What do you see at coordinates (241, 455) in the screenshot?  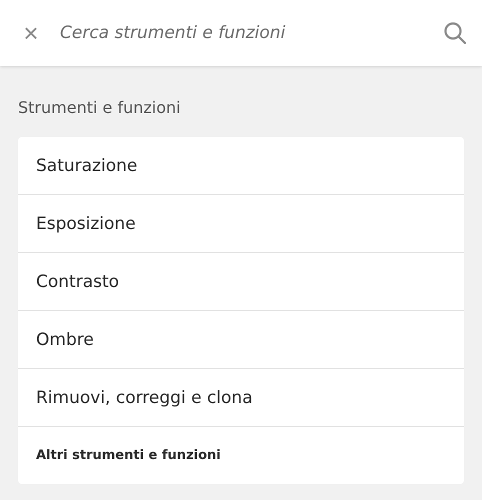 I see `more-tools-link: Altri strumenti e funzioni` at bounding box center [241, 455].